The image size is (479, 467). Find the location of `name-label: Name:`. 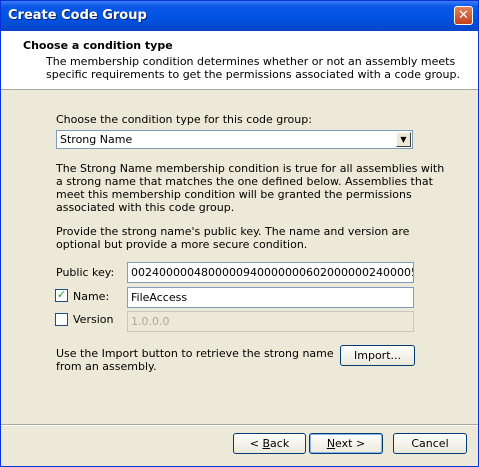

name-label: Name: is located at coordinates (91, 296).